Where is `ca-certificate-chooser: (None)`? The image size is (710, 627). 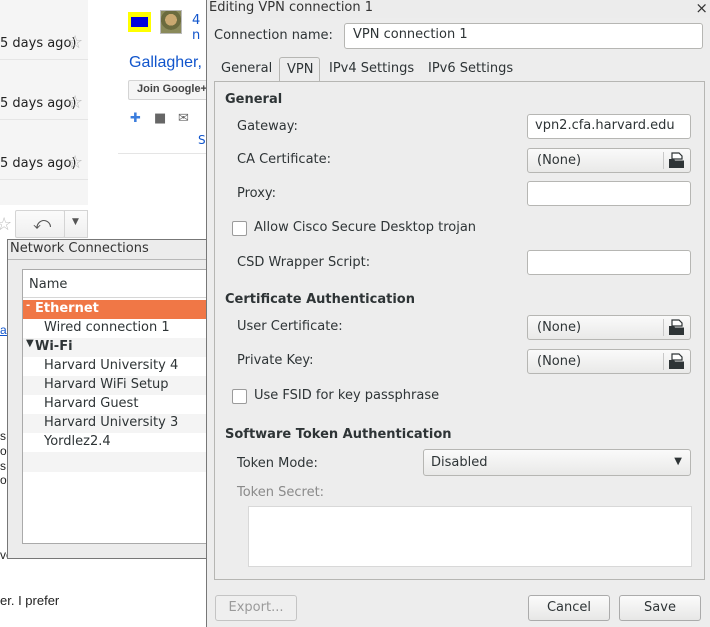
ca-certificate-chooser: (None) is located at coordinates (609, 160).